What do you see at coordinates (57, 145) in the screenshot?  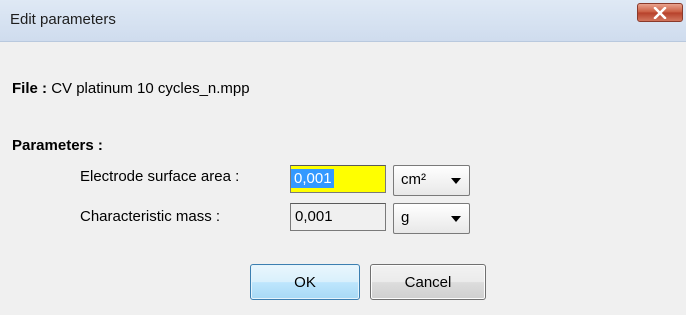 I see `parameters-heading: Parameters :` at bounding box center [57, 145].